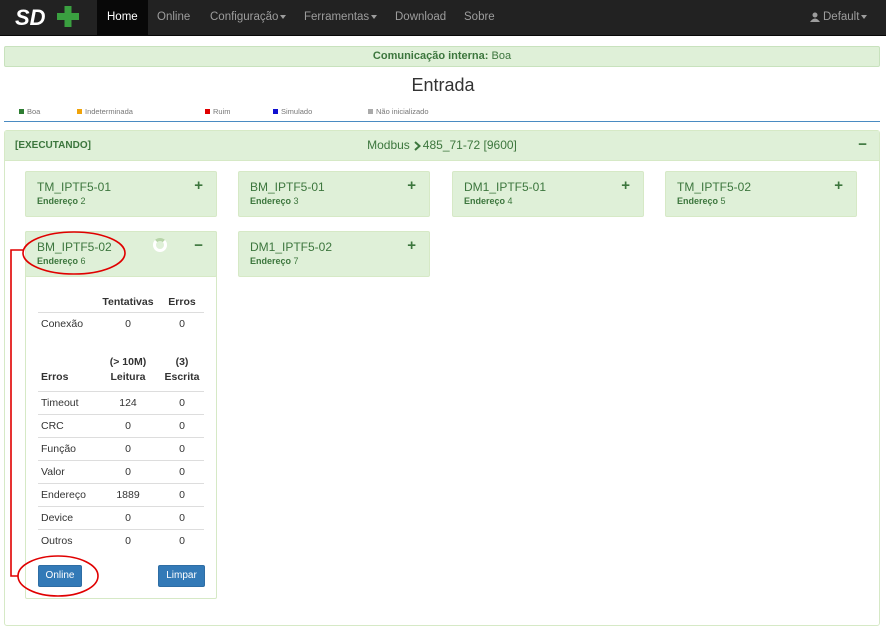 The image size is (886, 630). What do you see at coordinates (128, 494) in the screenshot?
I see `cell-value: 1889` at bounding box center [128, 494].